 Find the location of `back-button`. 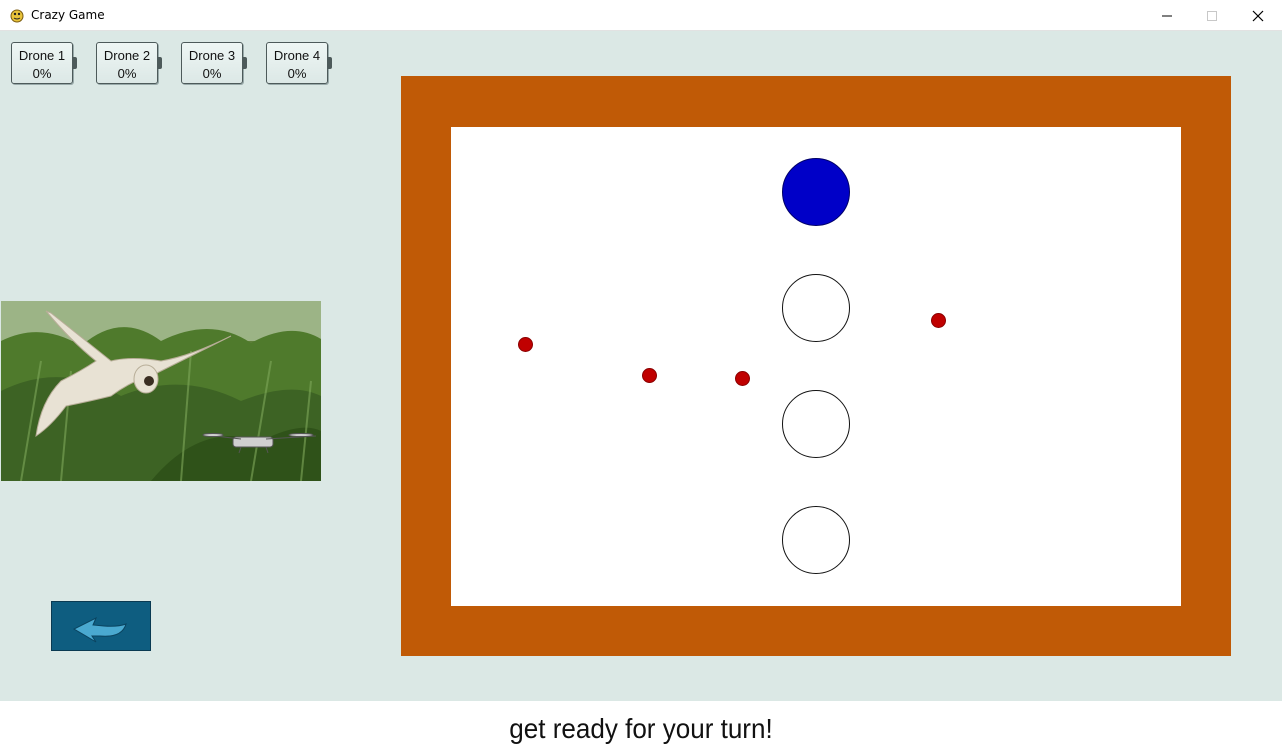

back-button is located at coordinates (101, 626).